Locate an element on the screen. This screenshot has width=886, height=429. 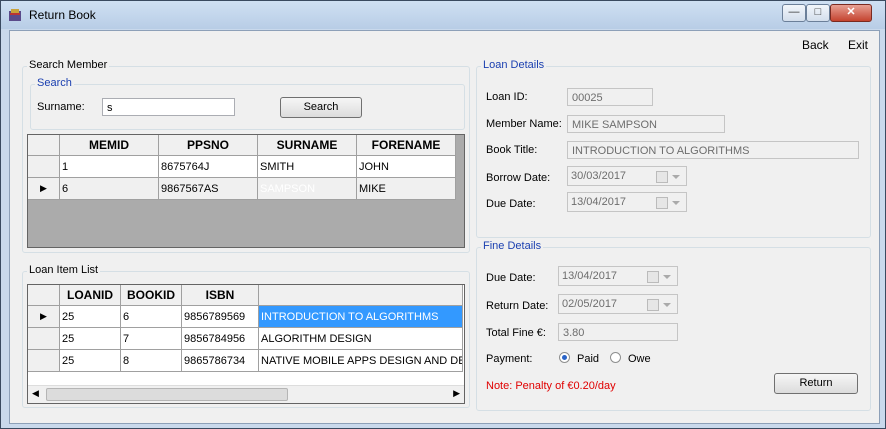
column-header-isbn: ISBN is located at coordinates (220, 295).